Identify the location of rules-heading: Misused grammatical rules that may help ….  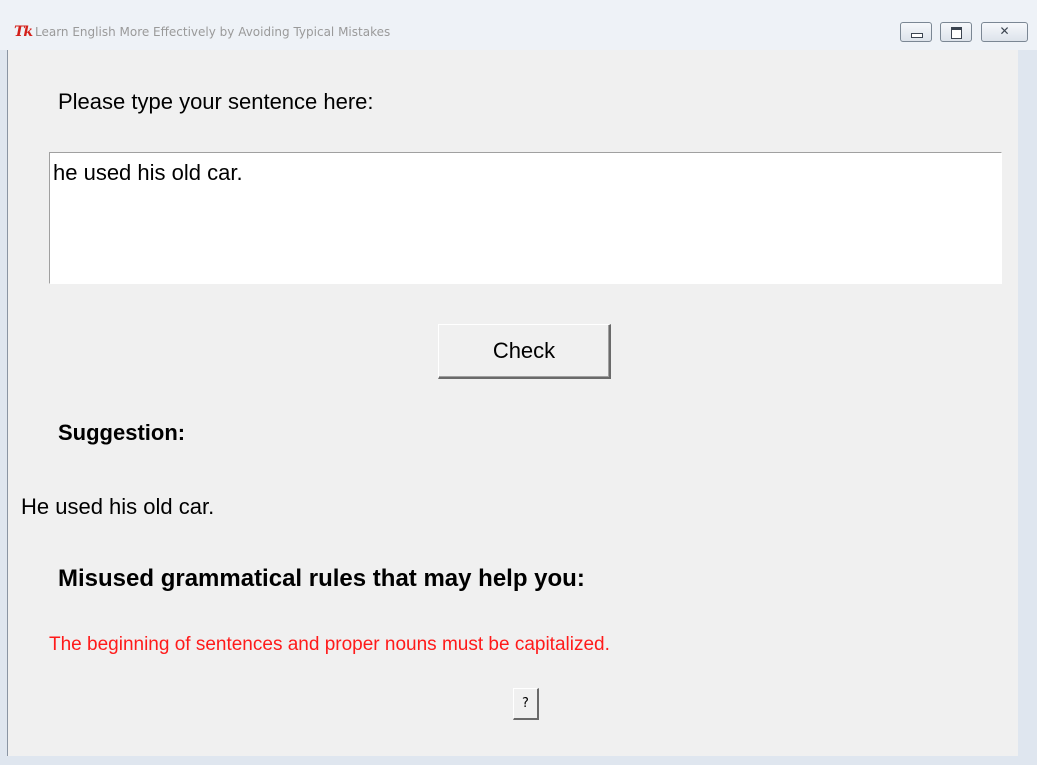
(321, 578).